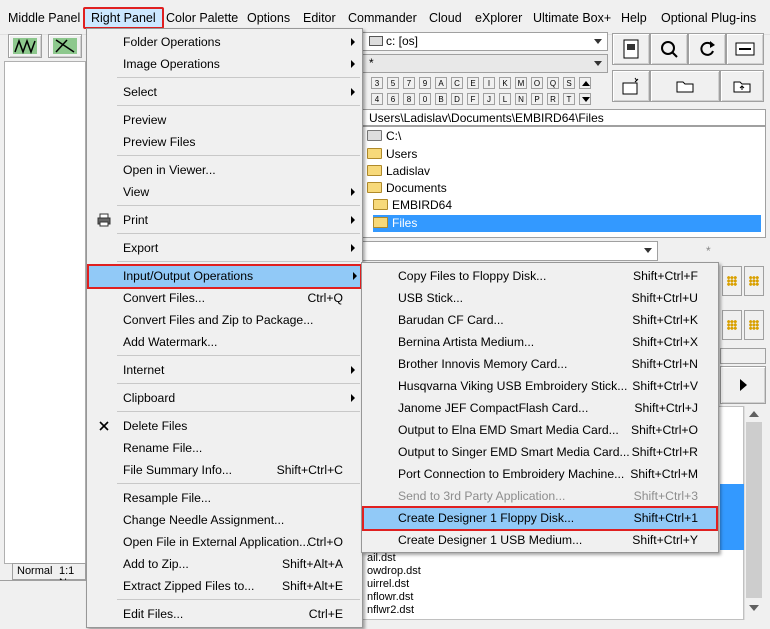 The image size is (770, 629). What do you see at coordinates (224, 426) in the screenshot?
I see `menu-item-delete-files: Delete Files` at bounding box center [224, 426].